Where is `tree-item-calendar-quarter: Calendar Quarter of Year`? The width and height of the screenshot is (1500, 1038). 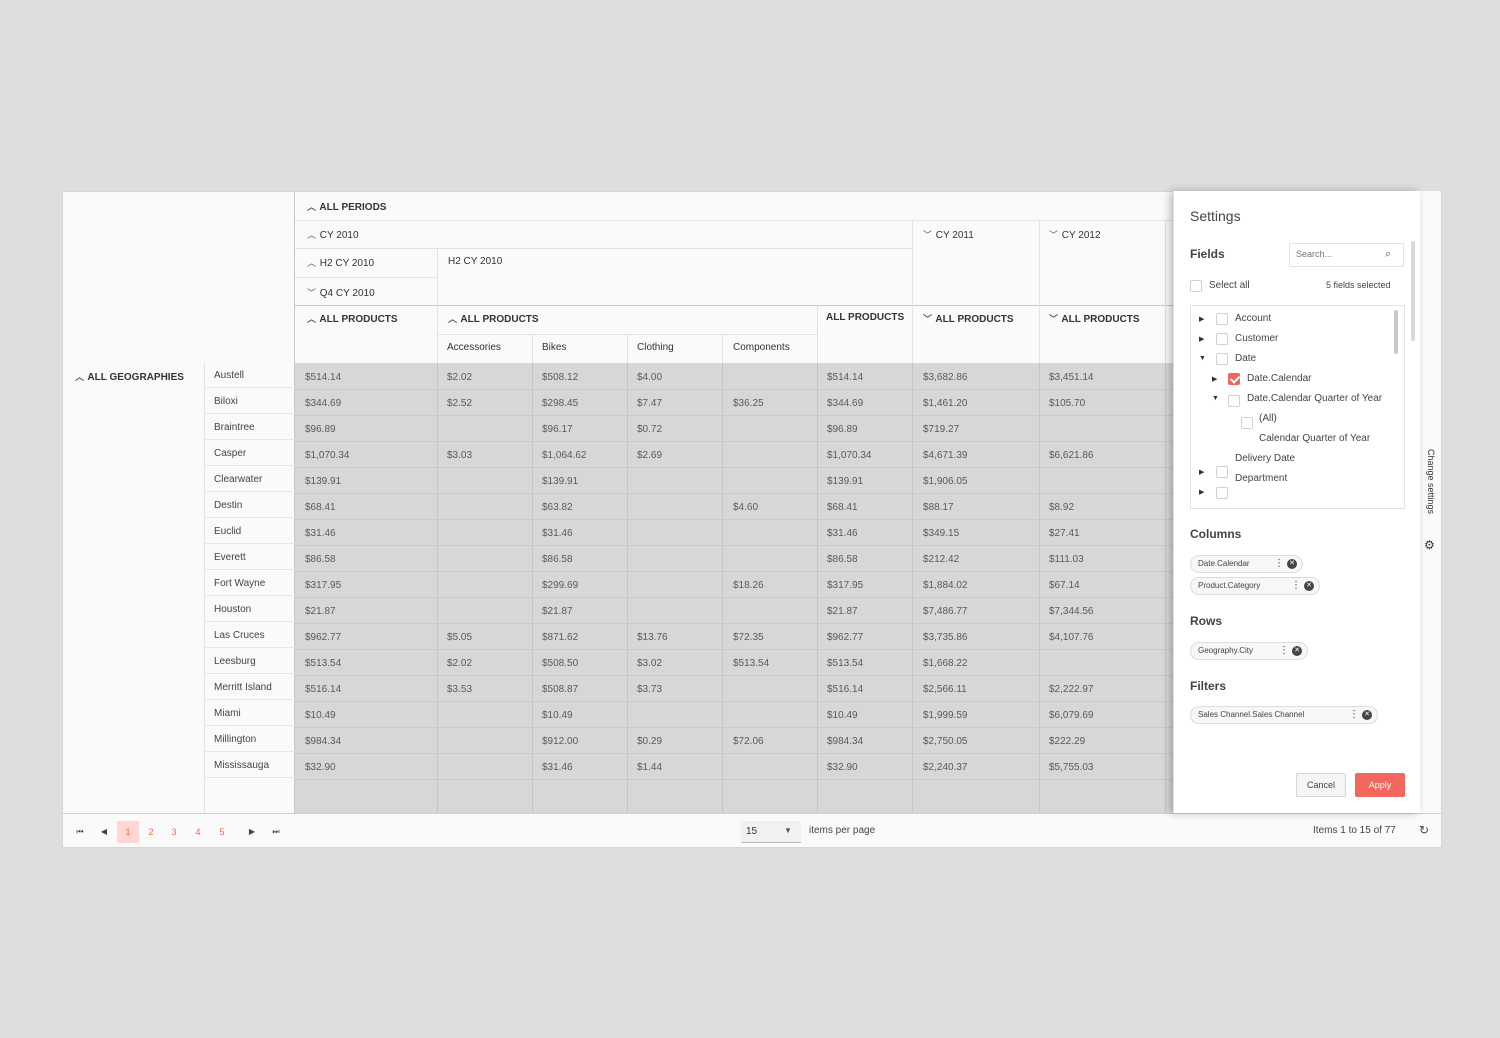 tree-item-calendar-quarter: Calendar Quarter of Year is located at coordinates (1314, 438).